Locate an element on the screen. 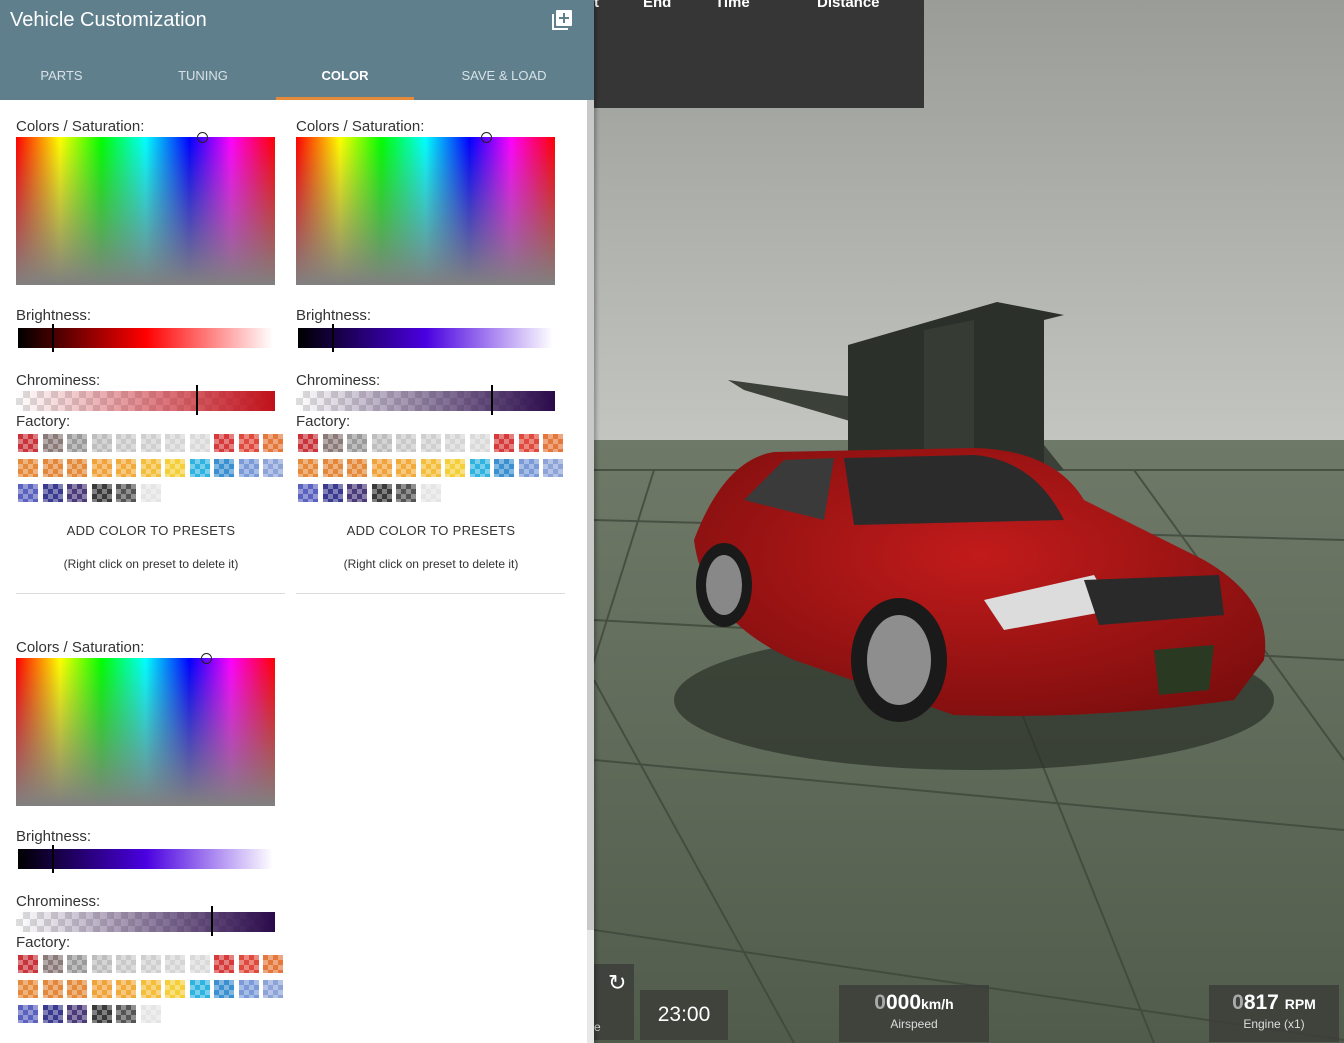 This screenshot has width=1344, height=1043. panel-scrollbar is located at coordinates (590, 571).